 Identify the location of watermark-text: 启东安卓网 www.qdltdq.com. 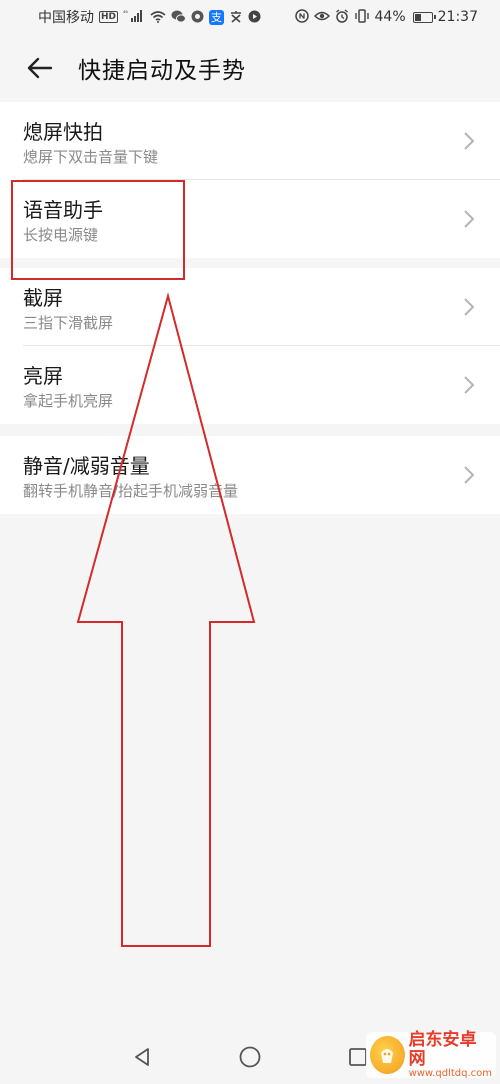
(450, 1054).